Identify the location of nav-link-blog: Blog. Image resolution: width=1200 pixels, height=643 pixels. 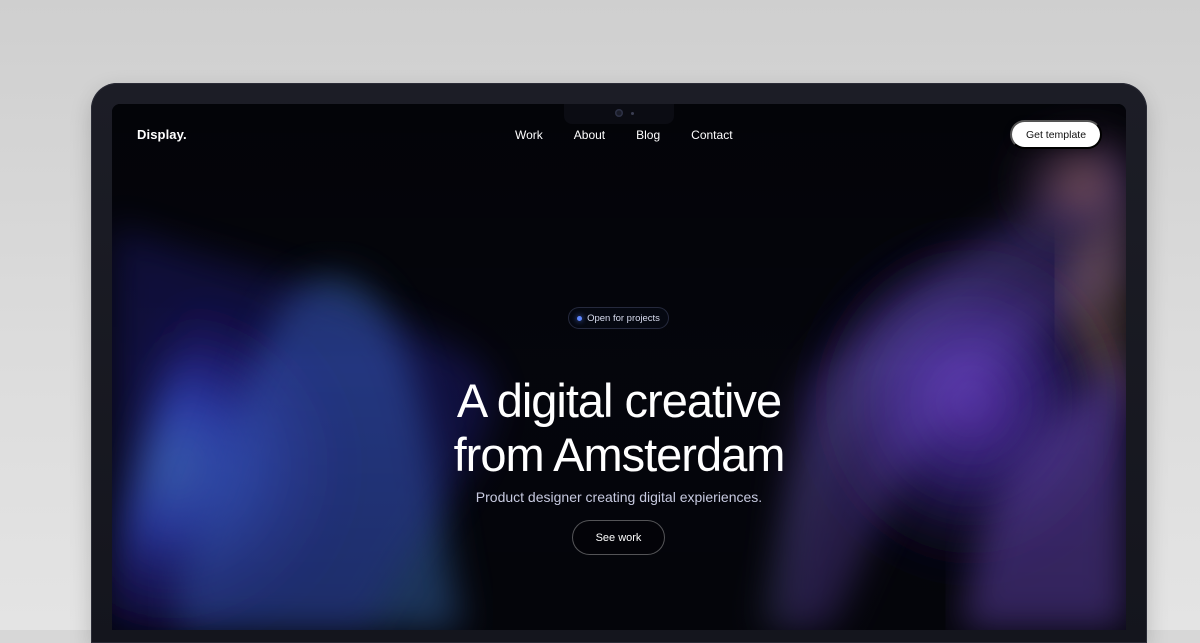
(648, 135).